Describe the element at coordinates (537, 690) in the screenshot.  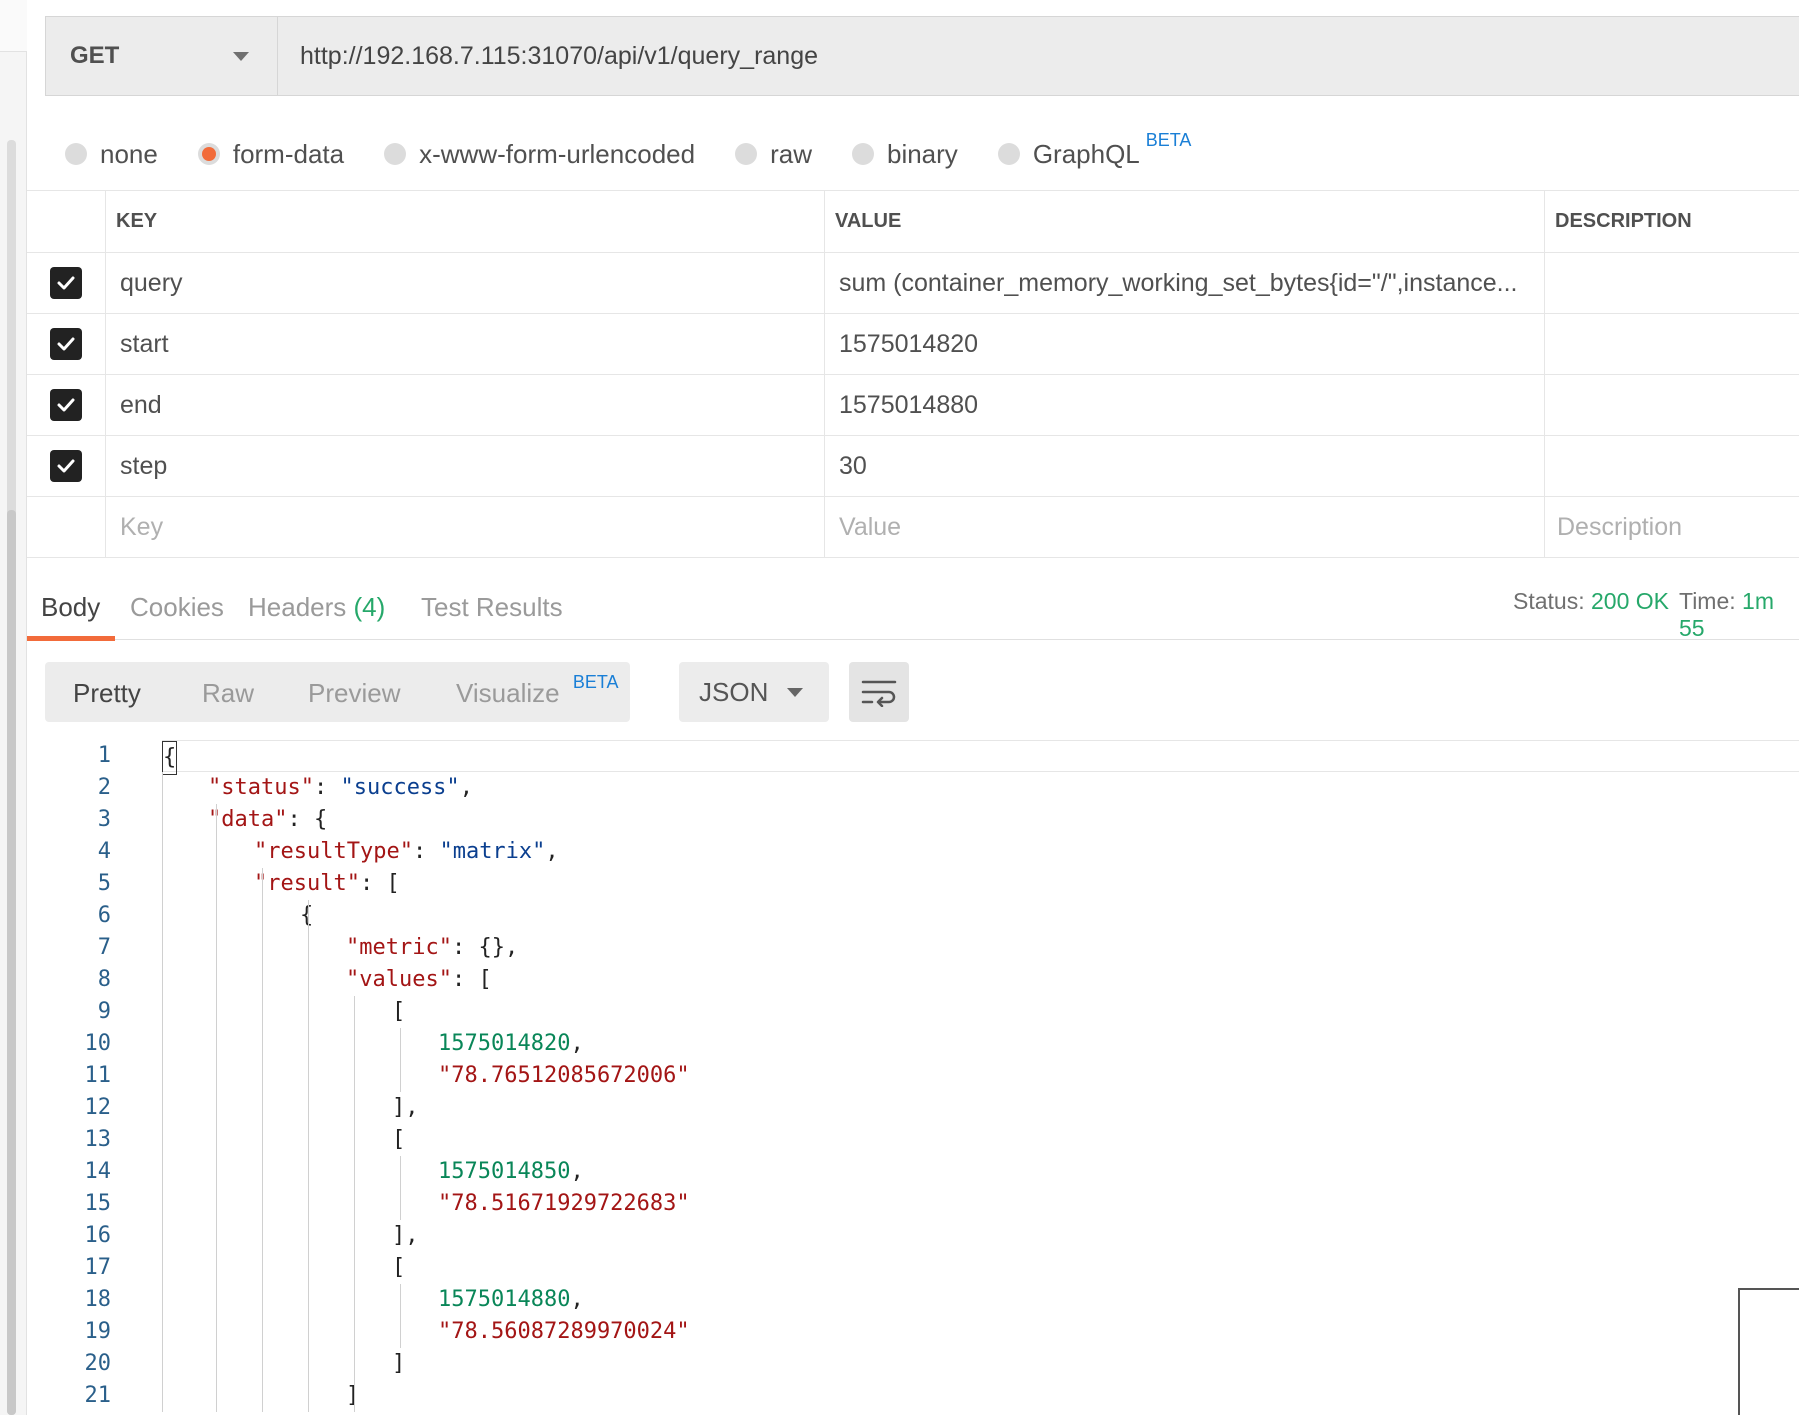
I see `view-visualize: Visualize BETA` at that location.